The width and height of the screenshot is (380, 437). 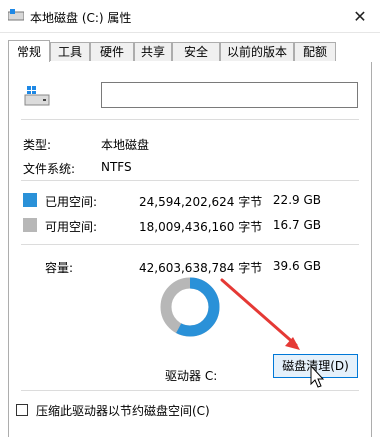 I want to click on free-space-size: 16.7 GB, so click(x=296, y=225).